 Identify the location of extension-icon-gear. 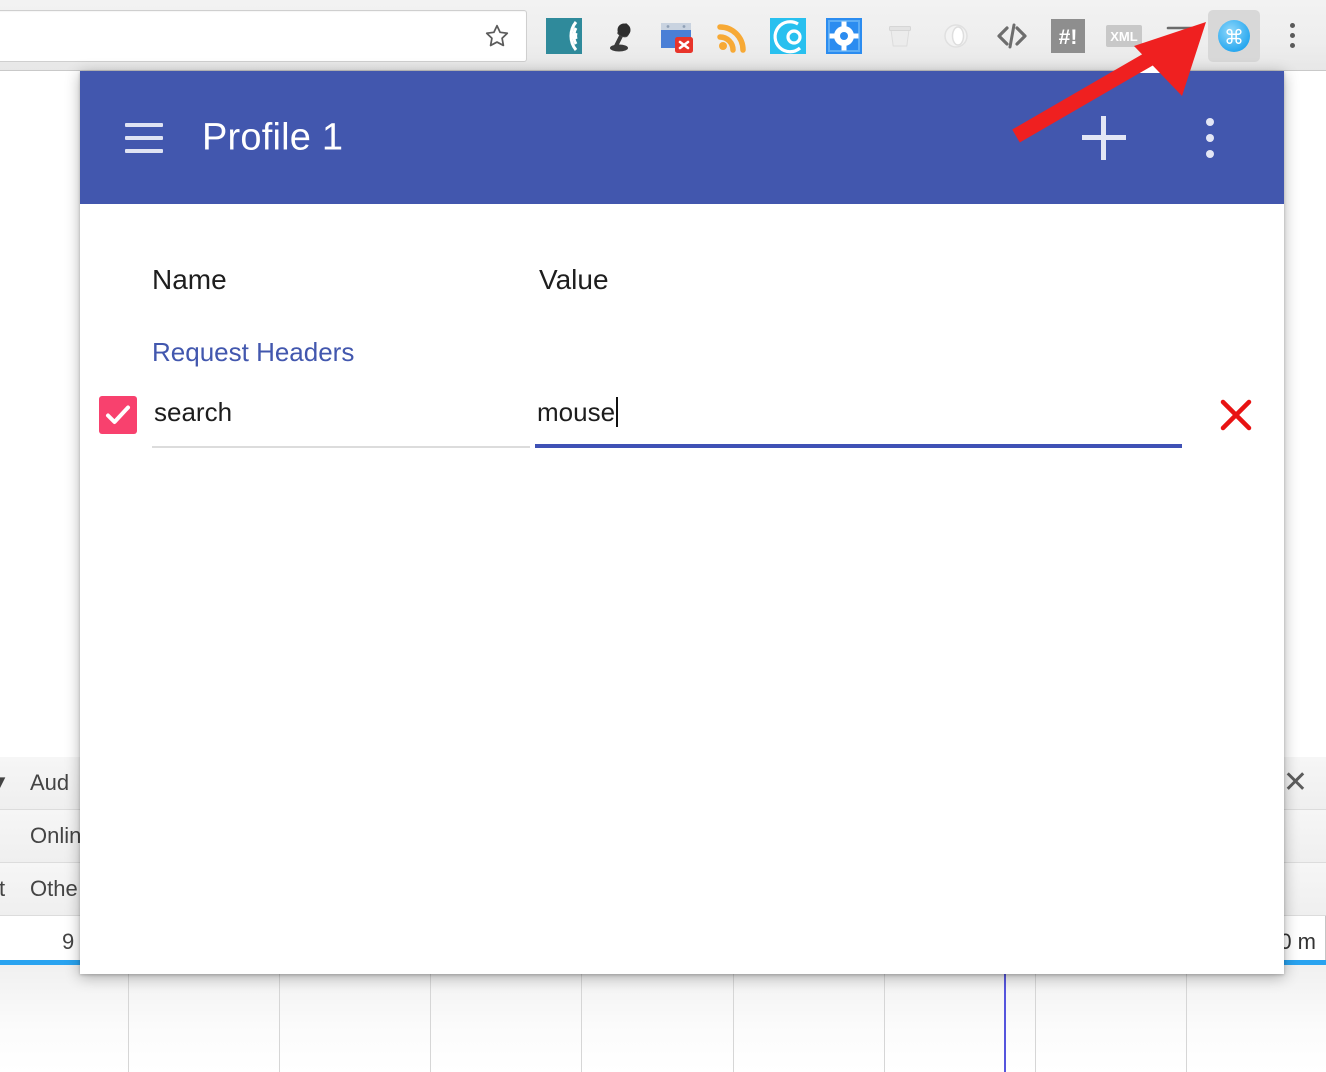
(844, 36).